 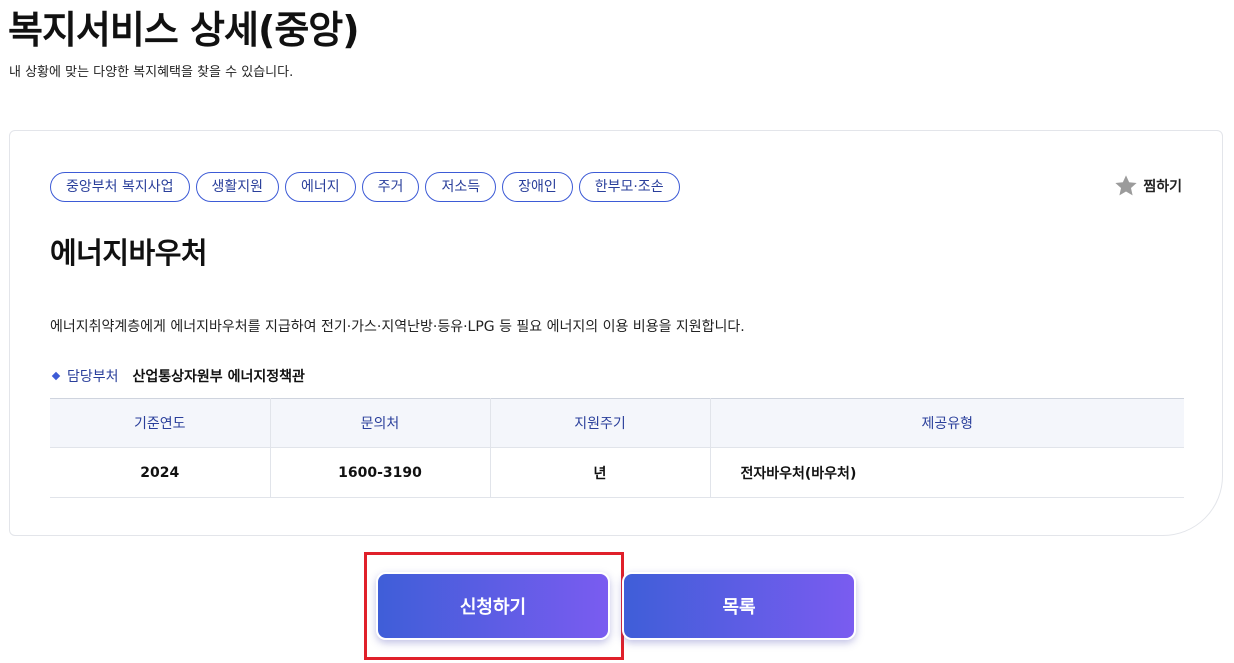 What do you see at coordinates (537, 187) in the screenshot?
I see `tag-disabled: 장애인` at bounding box center [537, 187].